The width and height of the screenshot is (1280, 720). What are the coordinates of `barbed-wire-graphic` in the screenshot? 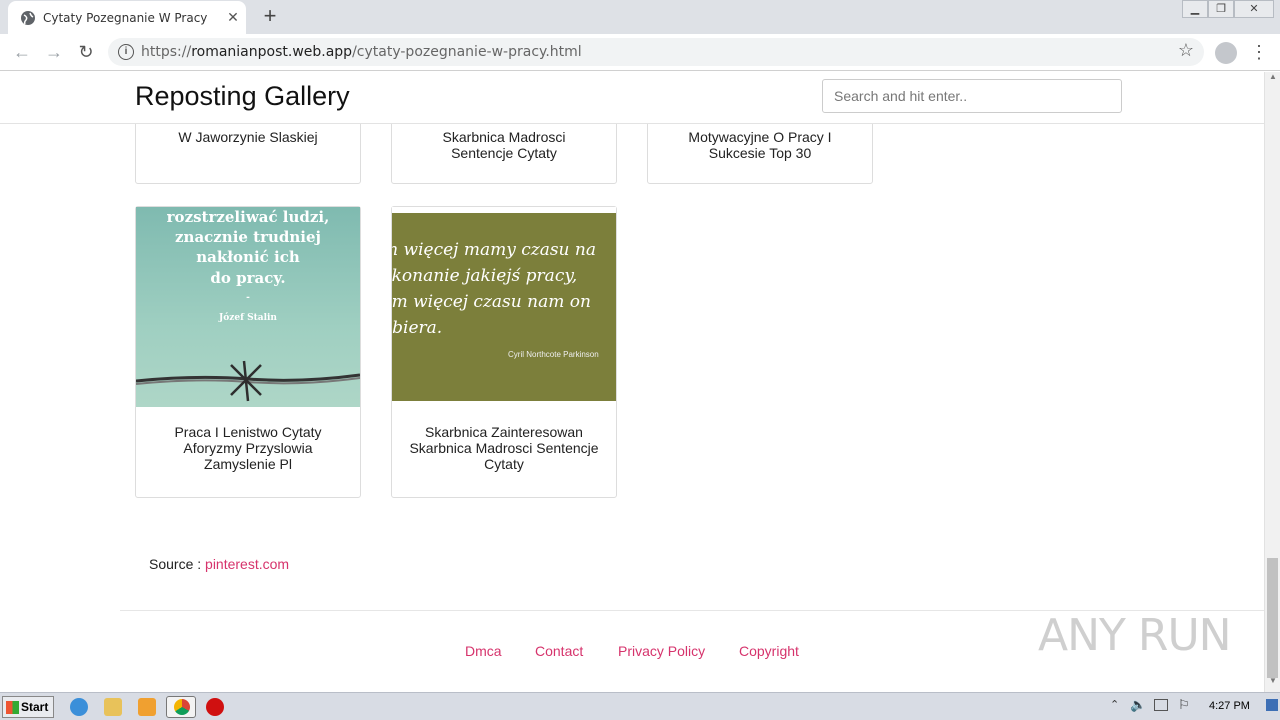 It's located at (248, 381).